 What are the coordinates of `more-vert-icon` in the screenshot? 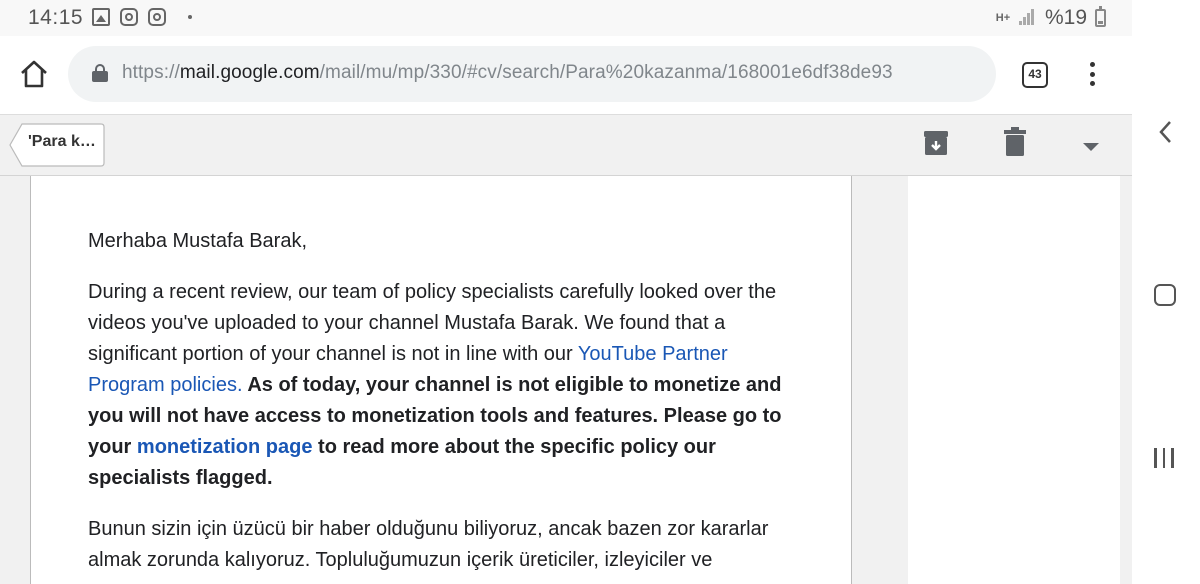 It's located at (1092, 64).